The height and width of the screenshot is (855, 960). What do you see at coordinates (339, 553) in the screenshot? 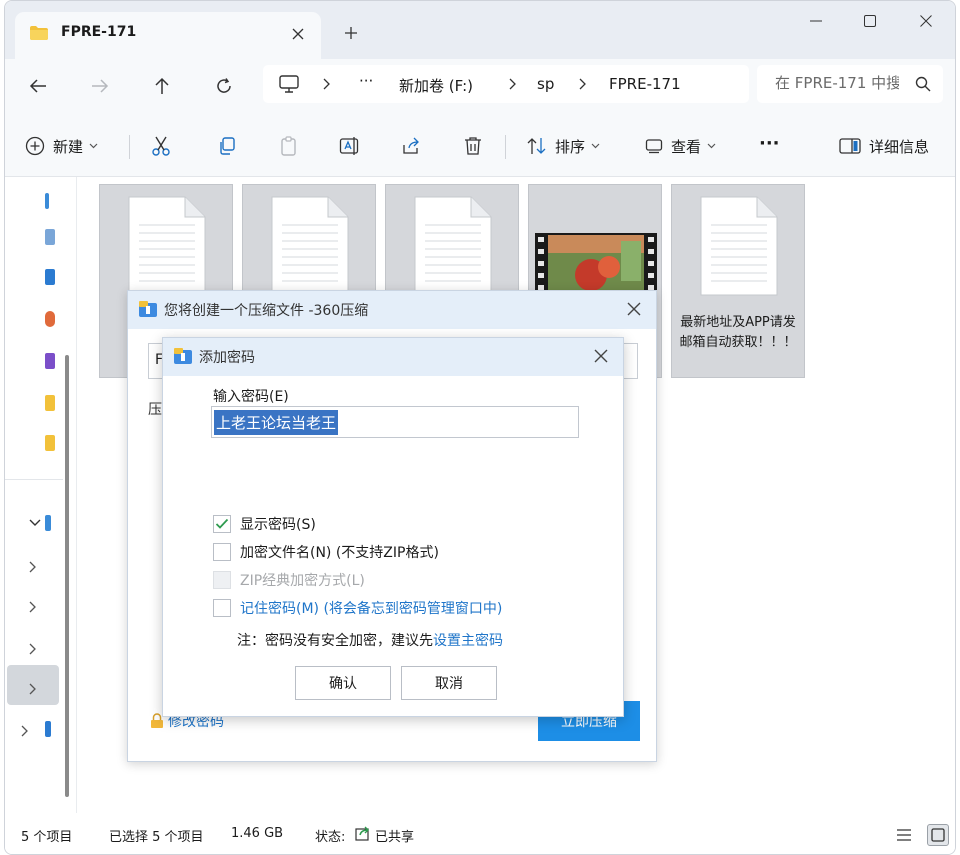
I see `encrypt-filenames-label: 加密文件名(N) (不支持ZIP格式)` at bounding box center [339, 553].